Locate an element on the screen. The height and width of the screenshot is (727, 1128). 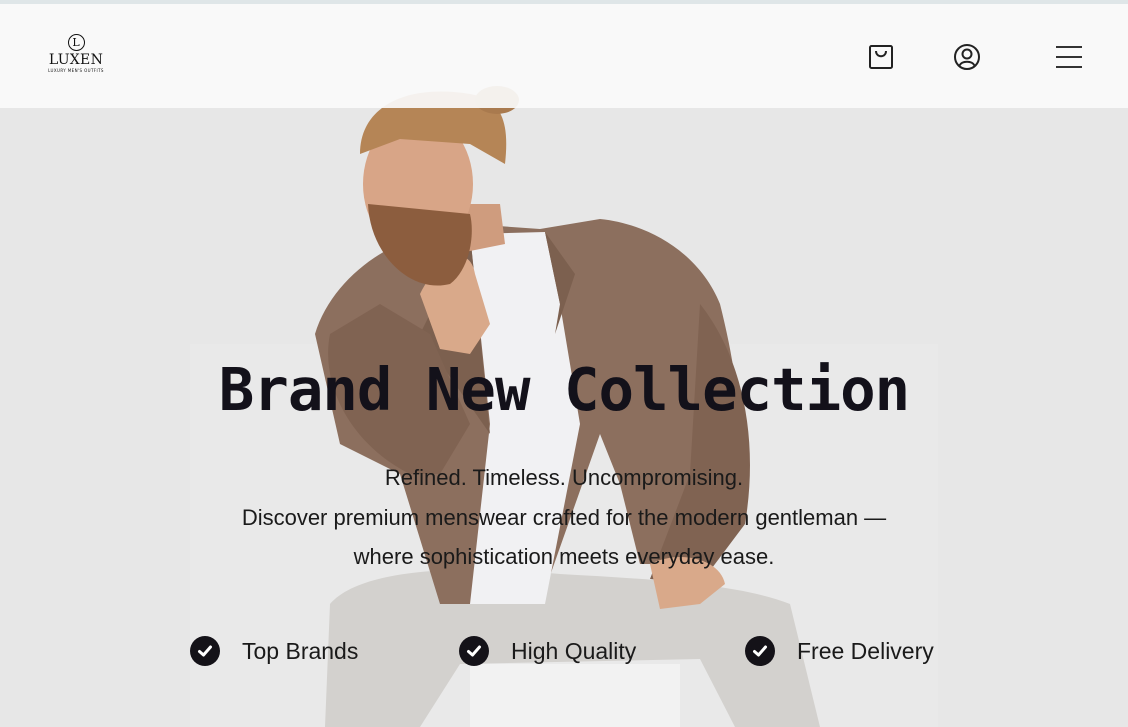
logo-tagline: LUXURY MEN'S OUTFITS is located at coordinates (76, 70).